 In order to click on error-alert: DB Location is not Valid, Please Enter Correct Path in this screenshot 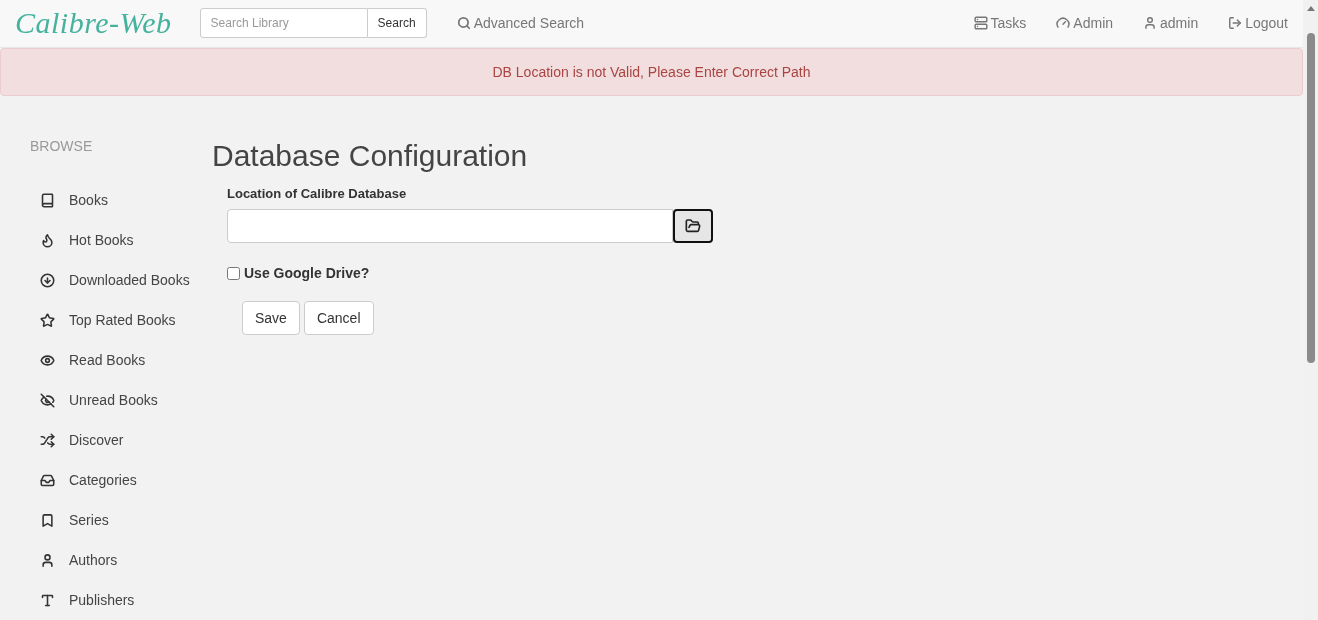, I will do `click(651, 71)`.